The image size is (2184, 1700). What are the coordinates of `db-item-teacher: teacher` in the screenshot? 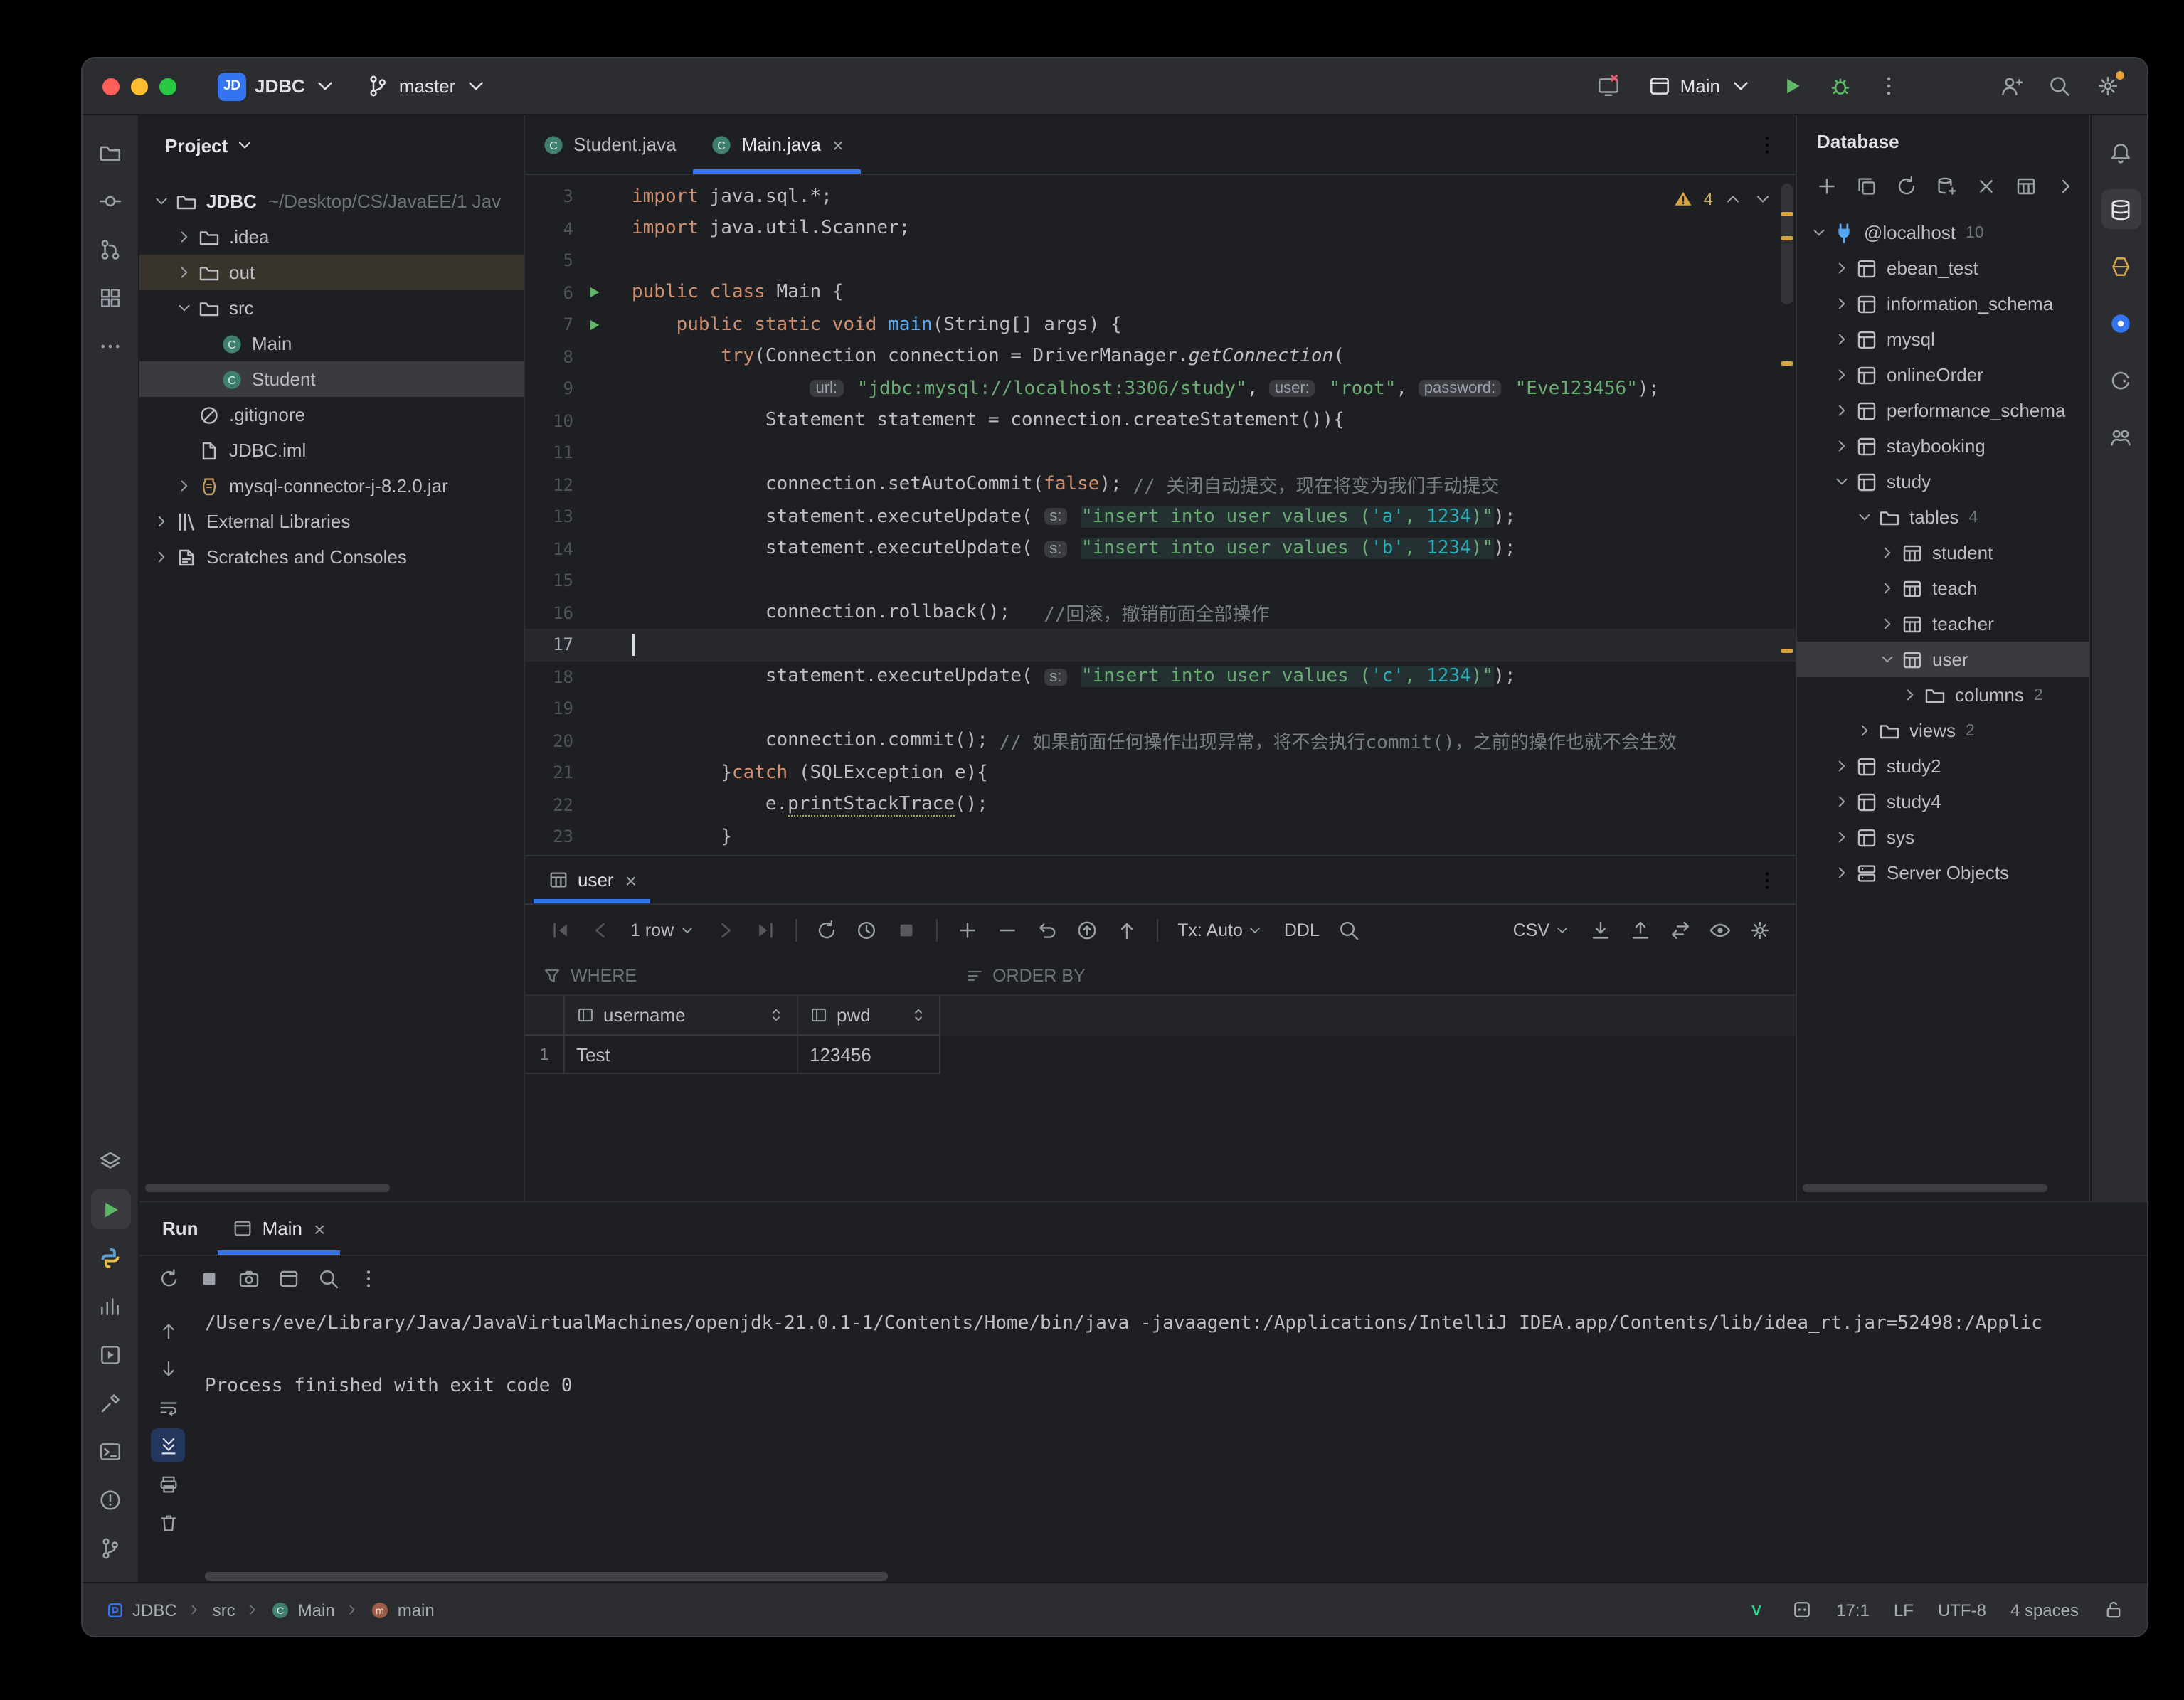 It's located at (1943, 624).